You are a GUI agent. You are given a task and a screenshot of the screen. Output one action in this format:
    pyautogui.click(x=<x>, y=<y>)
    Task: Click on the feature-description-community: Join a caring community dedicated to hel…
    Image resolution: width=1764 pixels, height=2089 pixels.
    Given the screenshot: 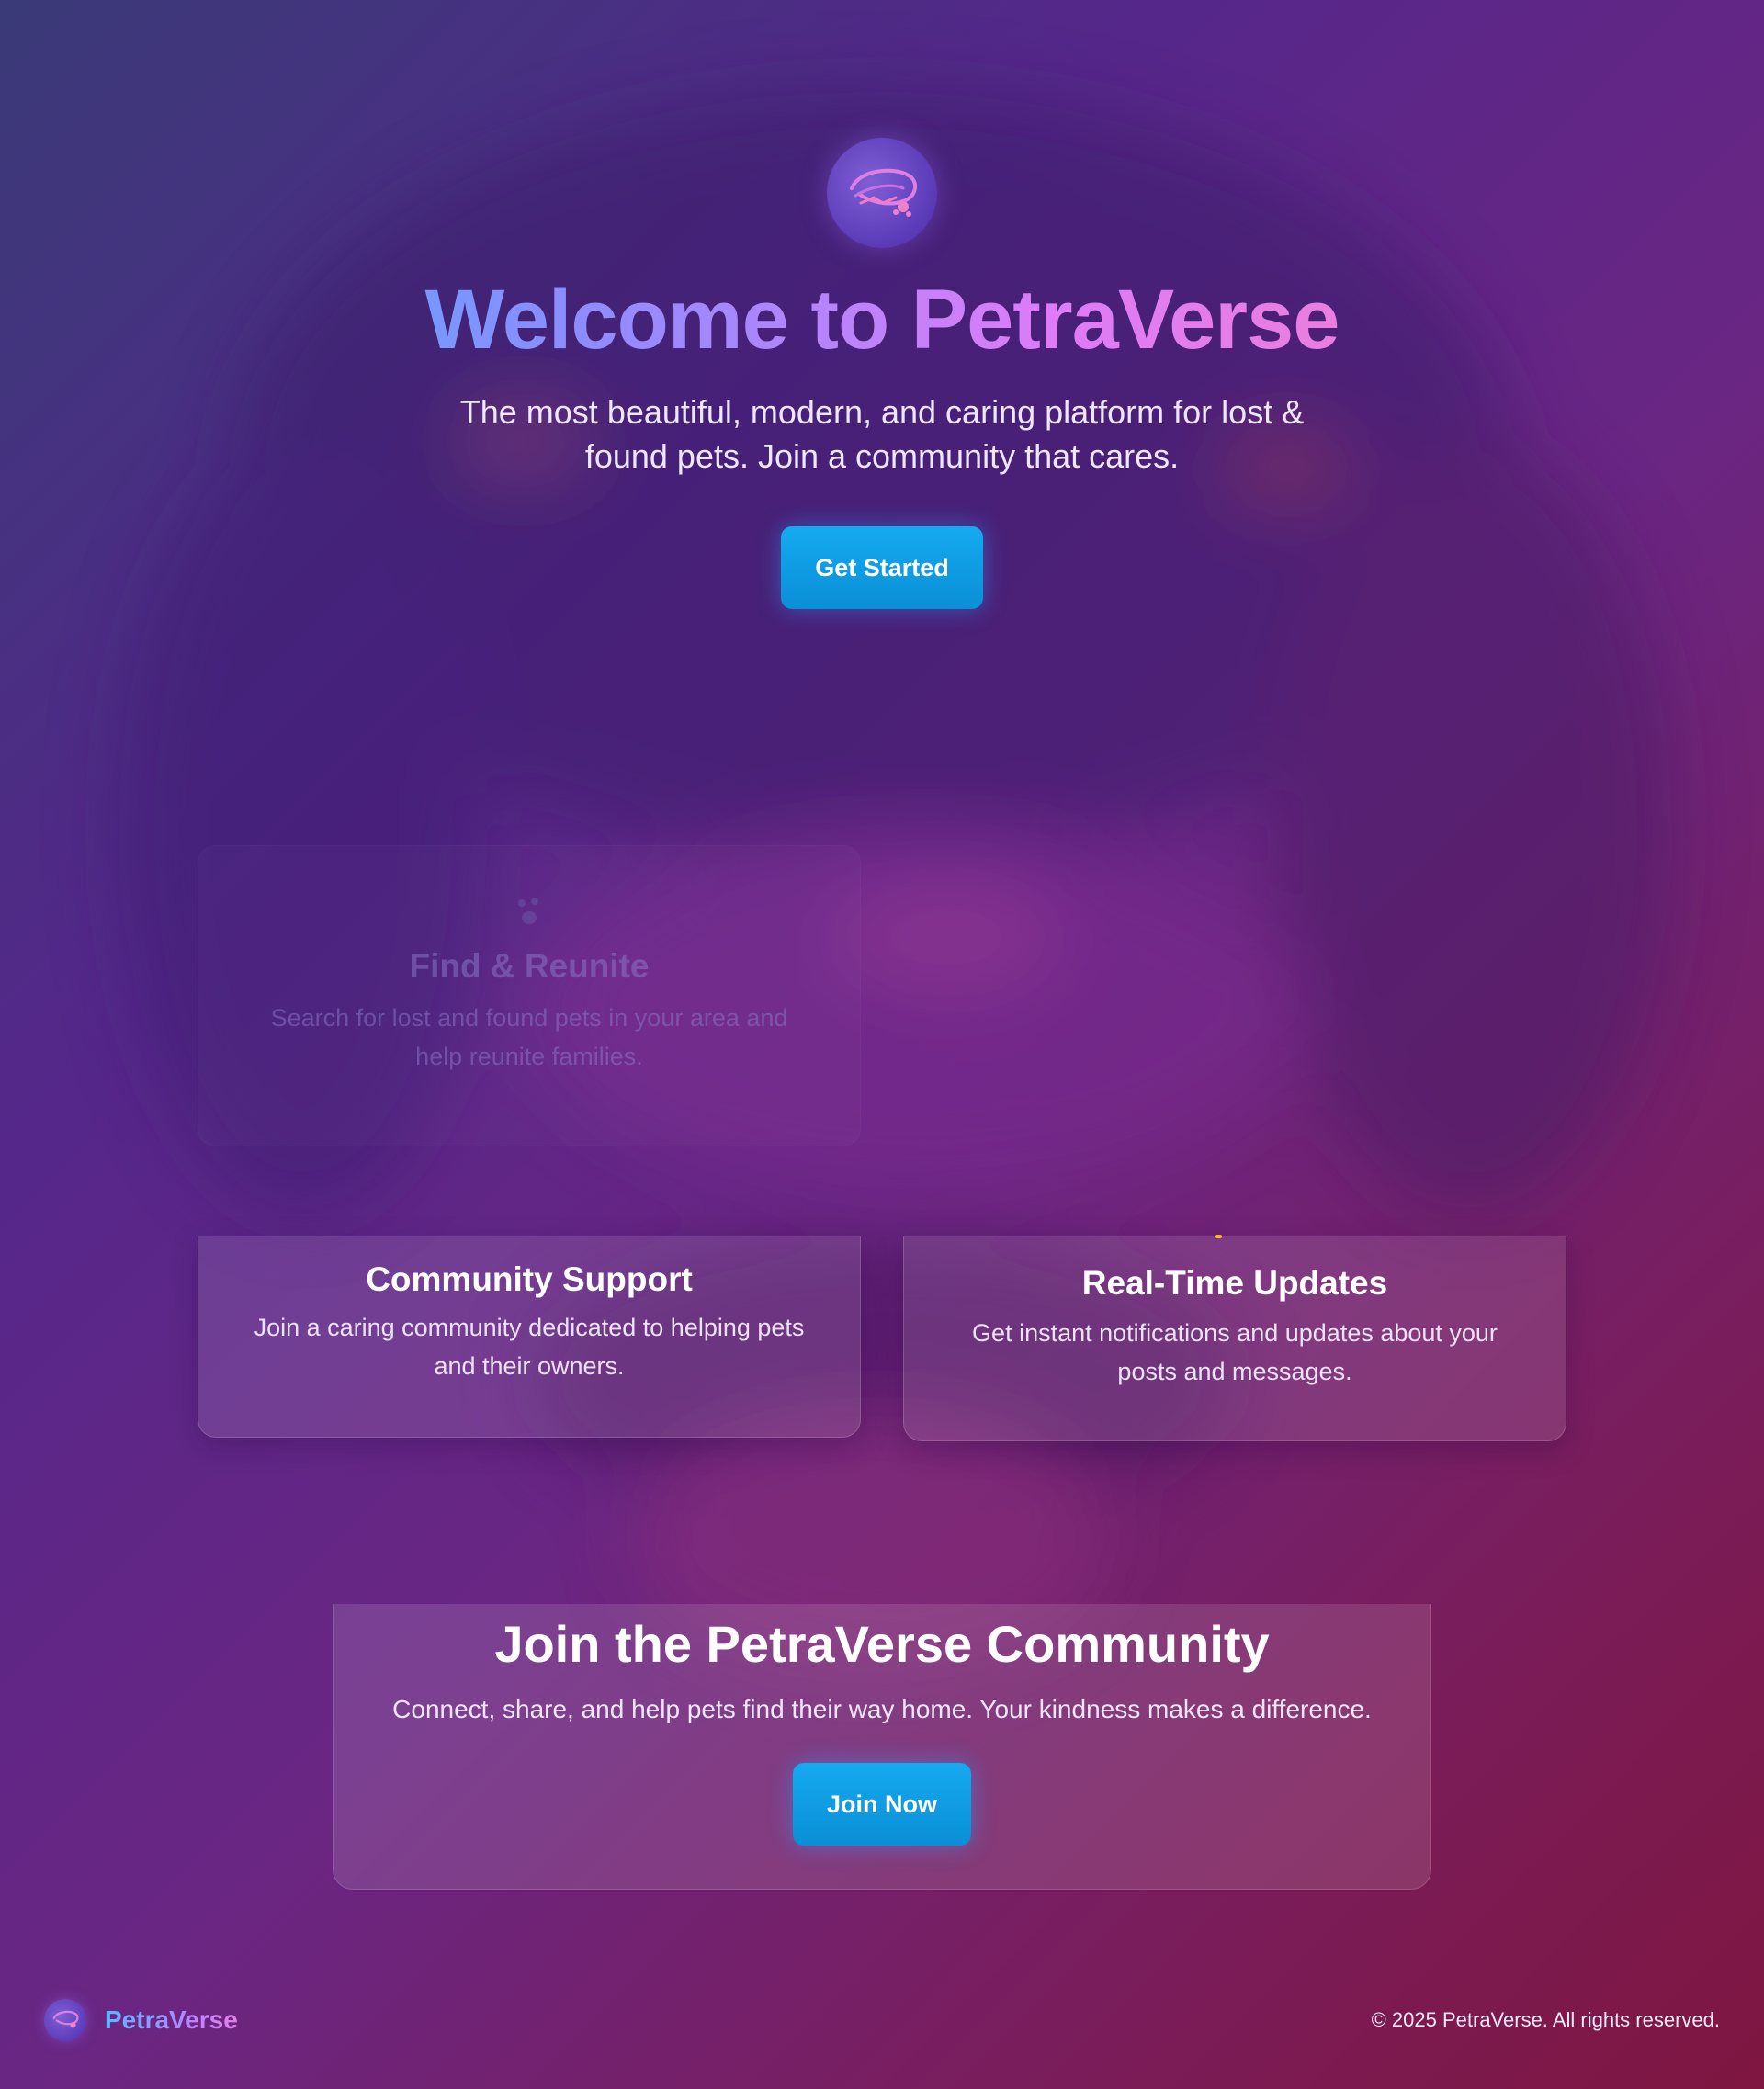 What is the action you would take?
    pyautogui.click(x=529, y=1347)
    